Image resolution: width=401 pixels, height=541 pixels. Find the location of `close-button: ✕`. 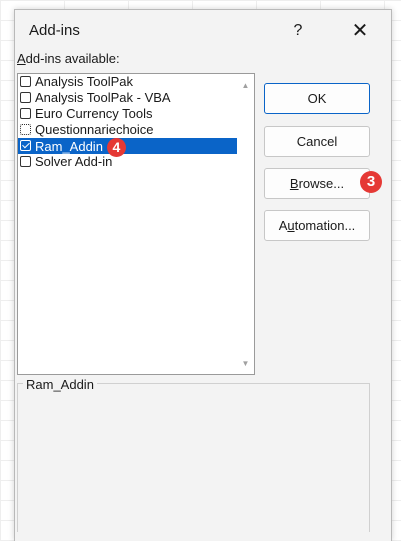

close-button: ✕ is located at coordinates (360, 31).